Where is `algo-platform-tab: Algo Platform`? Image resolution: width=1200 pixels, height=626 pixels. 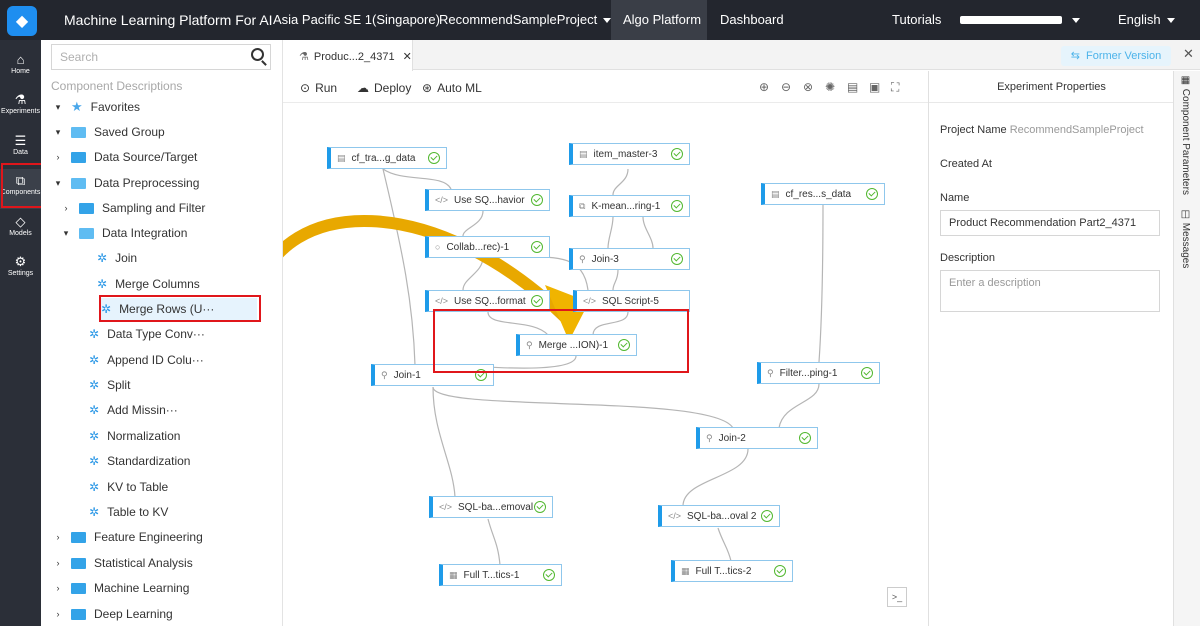 algo-platform-tab: Algo Platform is located at coordinates (662, 19).